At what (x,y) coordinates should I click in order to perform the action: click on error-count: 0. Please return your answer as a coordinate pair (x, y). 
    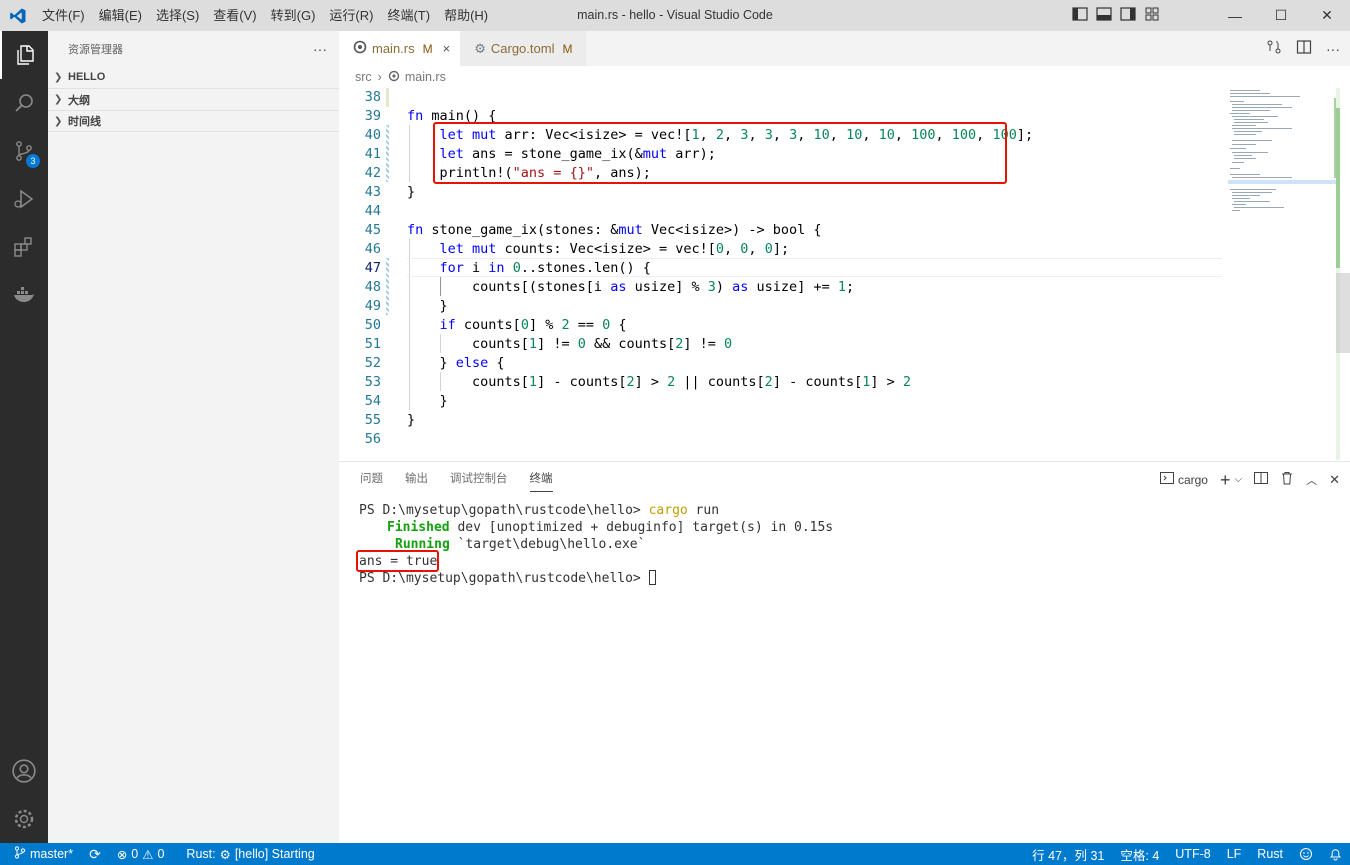
    Looking at the image, I should click on (135, 854).